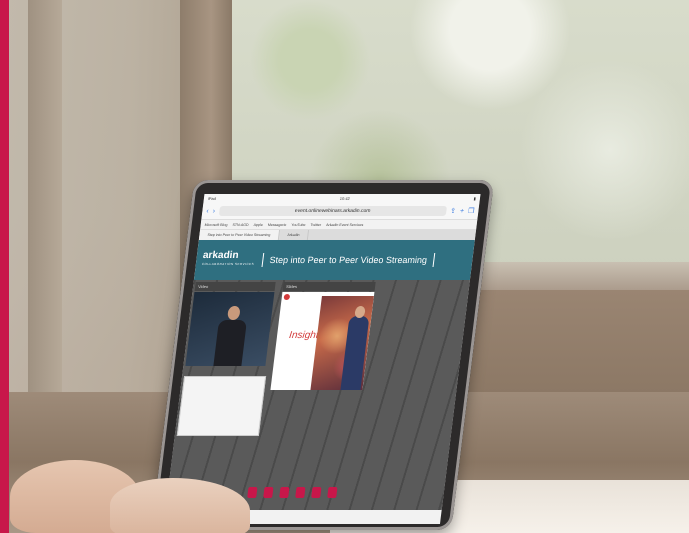 This screenshot has width=689, height=533. I want to click on tab-arkadin: Arkadin, so click(294, 235).